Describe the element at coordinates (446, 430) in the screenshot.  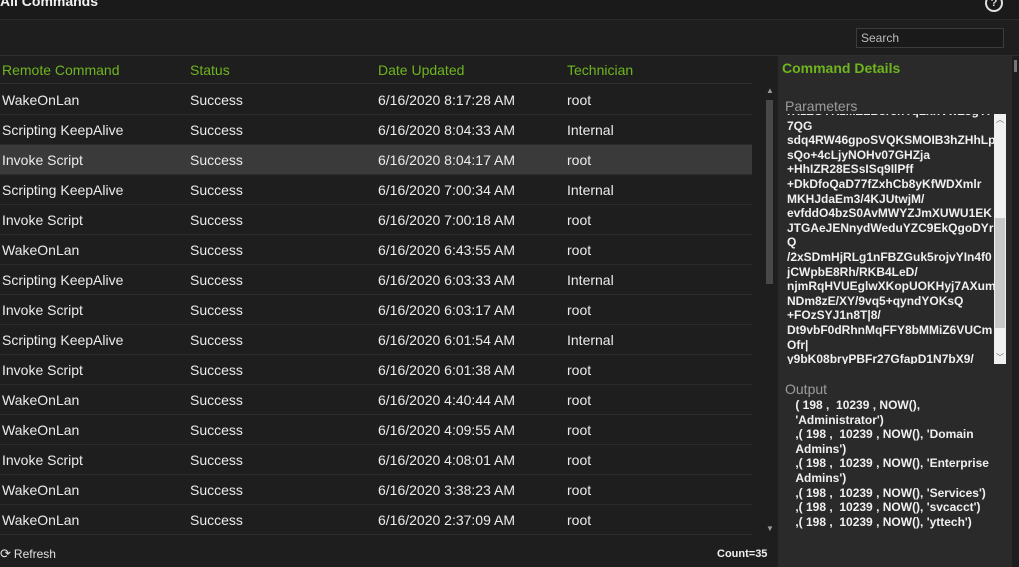
I see `cell-date-updated: 6/16/2020 4:09:55 AM` at that location.